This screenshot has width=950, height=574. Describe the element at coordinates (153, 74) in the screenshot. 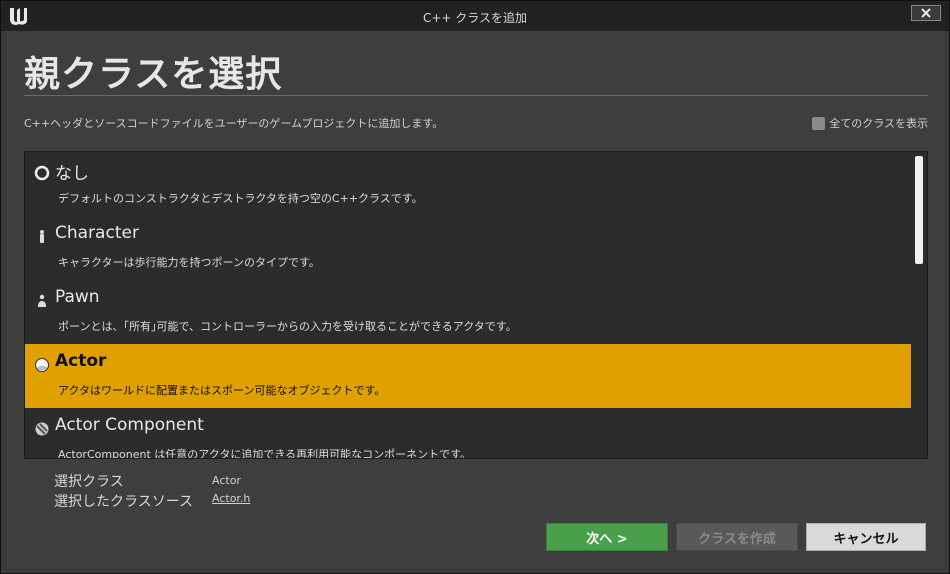

I see `page-title: 親クラスを選択` at that location.